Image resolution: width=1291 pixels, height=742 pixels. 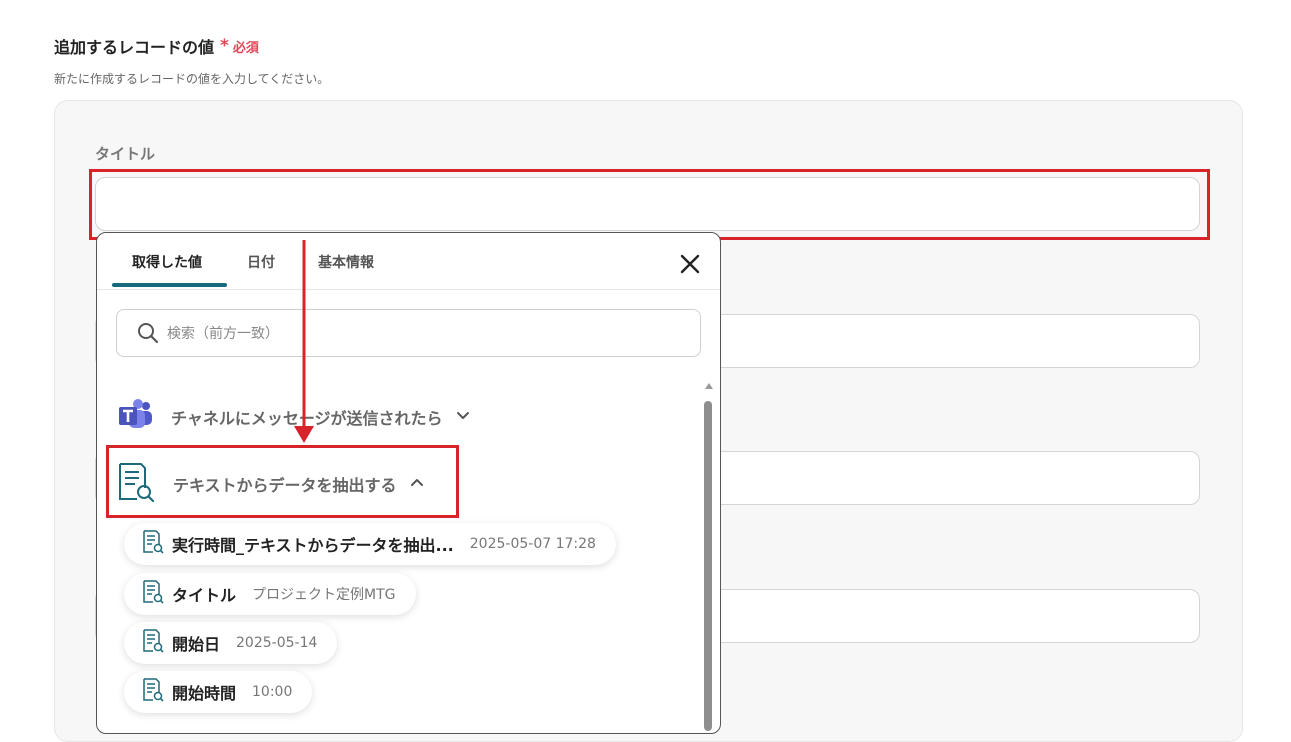 What do you see at coordinates (304, 341) in the screenshot?
I see `annotation-arrow` at bounding box center [304, 341].